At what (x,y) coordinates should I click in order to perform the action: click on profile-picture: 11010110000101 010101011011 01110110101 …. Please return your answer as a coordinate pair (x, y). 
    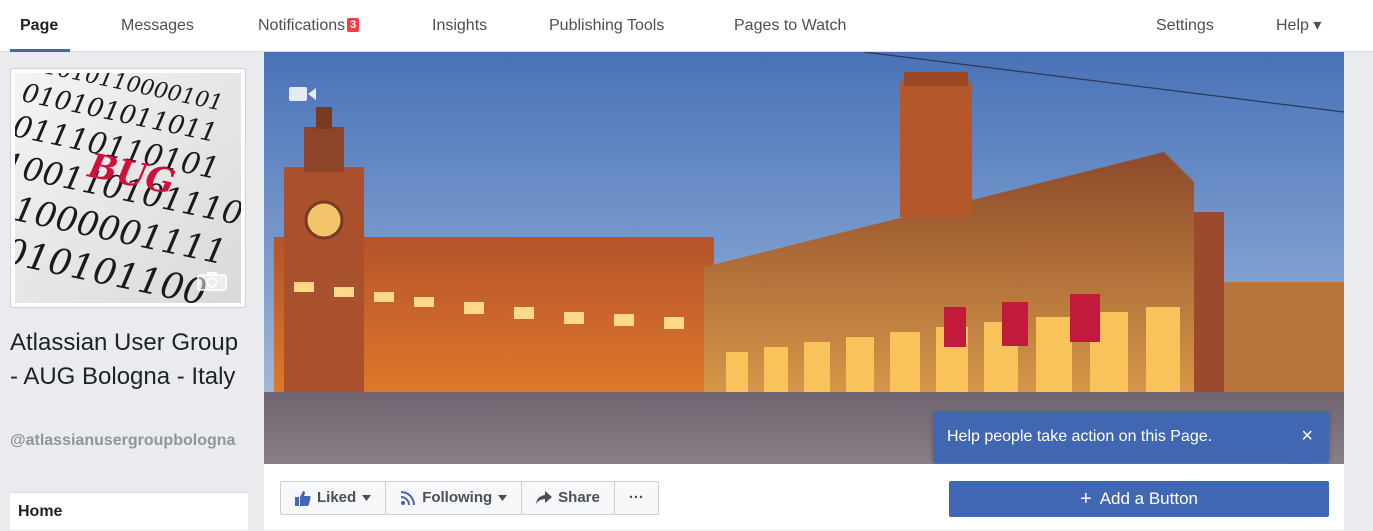
    Looking at the image, I should click on (128, 188).